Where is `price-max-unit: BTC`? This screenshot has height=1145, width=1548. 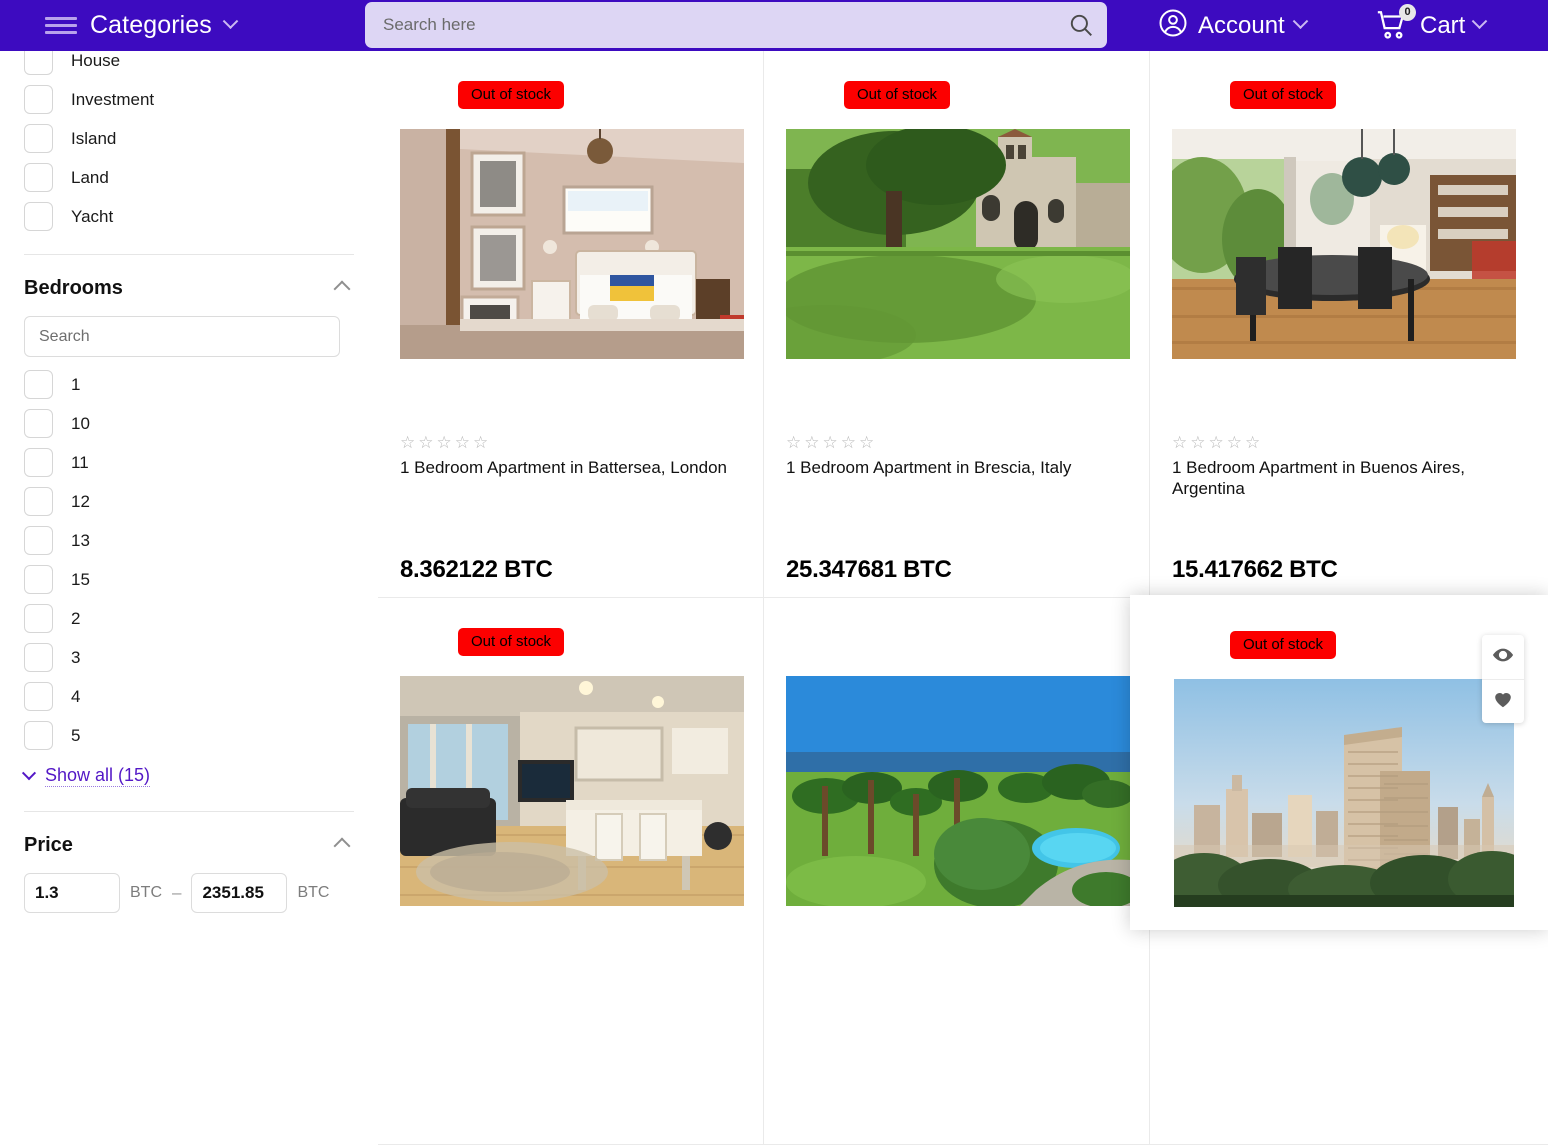 price-max-unit: BTC is located at coordinates (313, 892).